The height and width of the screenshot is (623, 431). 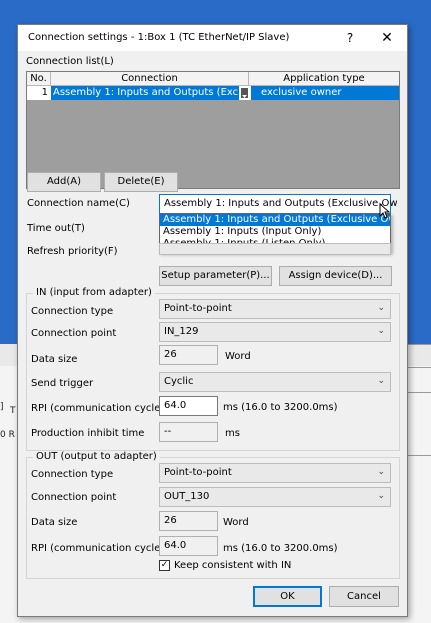 I want to click on out-data-size-label: Data size, so click(x=54, y=522).